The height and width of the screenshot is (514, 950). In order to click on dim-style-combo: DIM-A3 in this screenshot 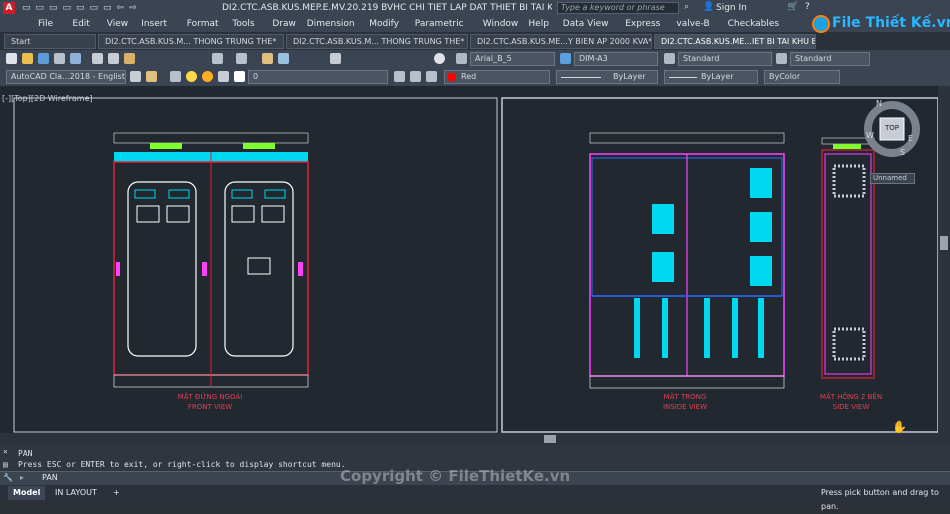, I will do `click(616, 59)`.